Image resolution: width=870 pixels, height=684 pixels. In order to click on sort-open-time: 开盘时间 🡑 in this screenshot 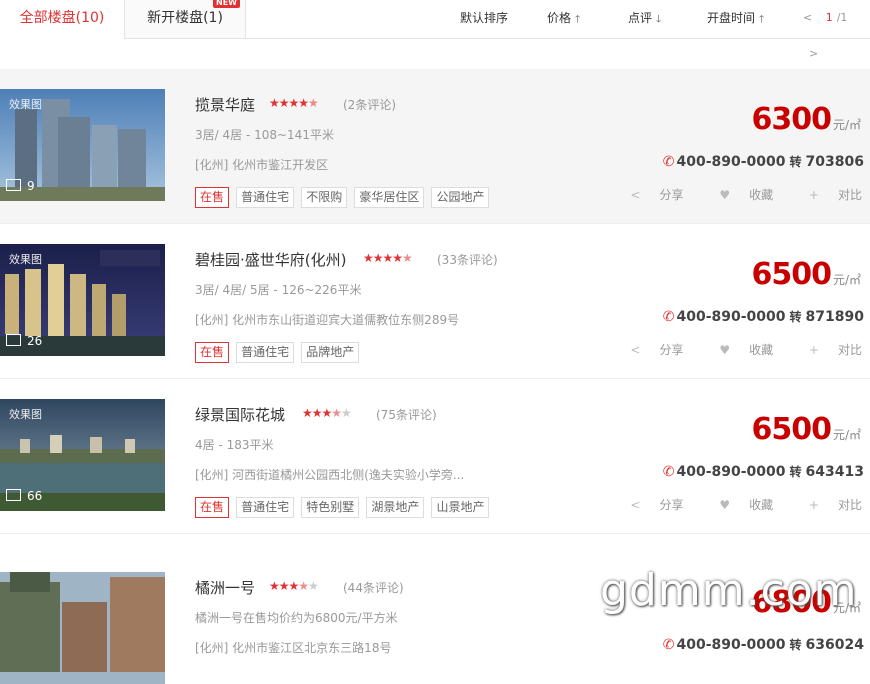, I will do `click(735, 19)`.